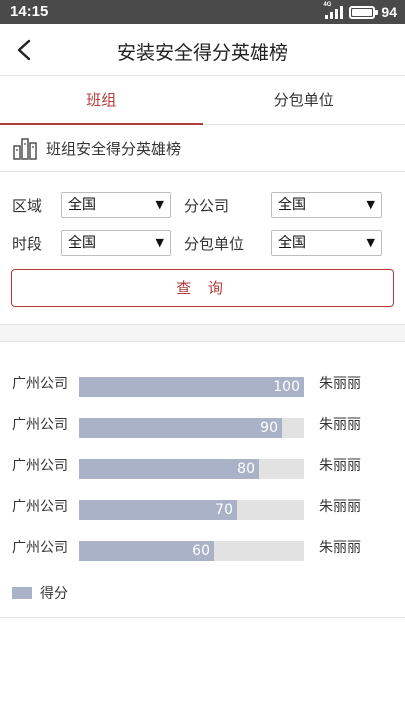 This screenshot has height=720, width=405. What do you see at coordinates (101, 101) in the screenshot?
I see `tab-team: 班组` at bounding box center [101, 101].